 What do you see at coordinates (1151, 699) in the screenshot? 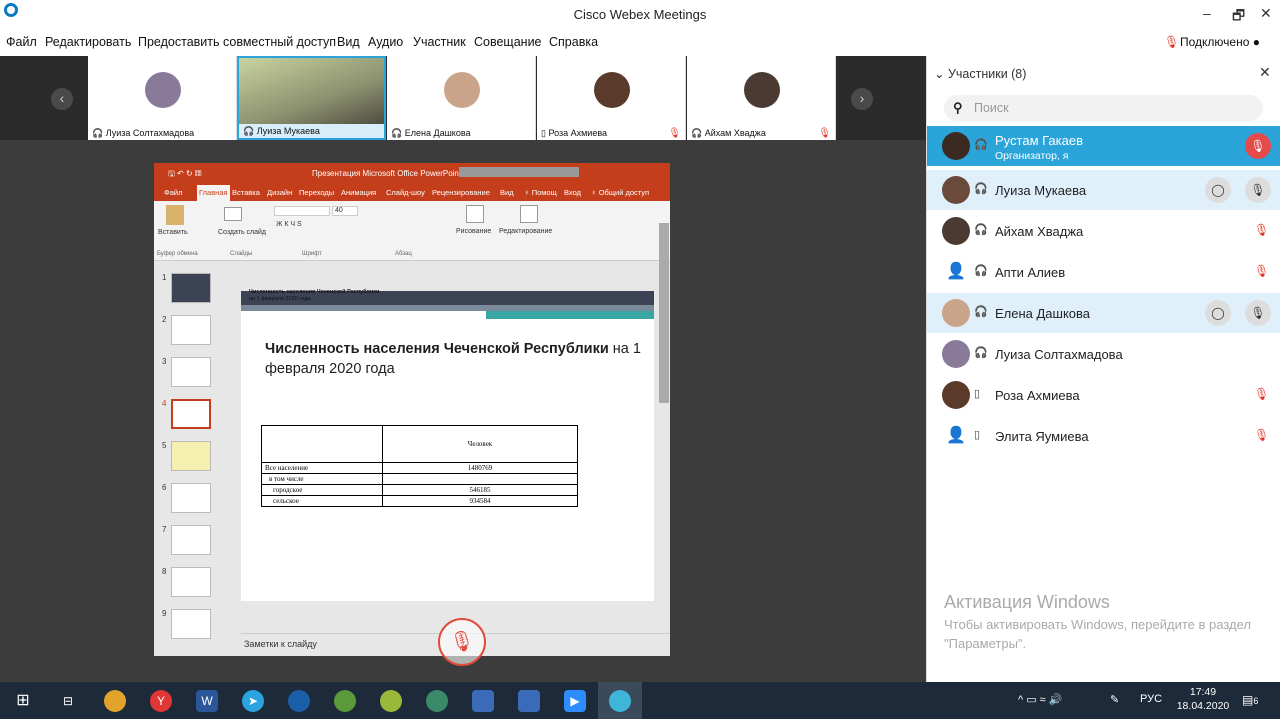
I see `language-indicator: РУС` at bounding box center [1151, 699].